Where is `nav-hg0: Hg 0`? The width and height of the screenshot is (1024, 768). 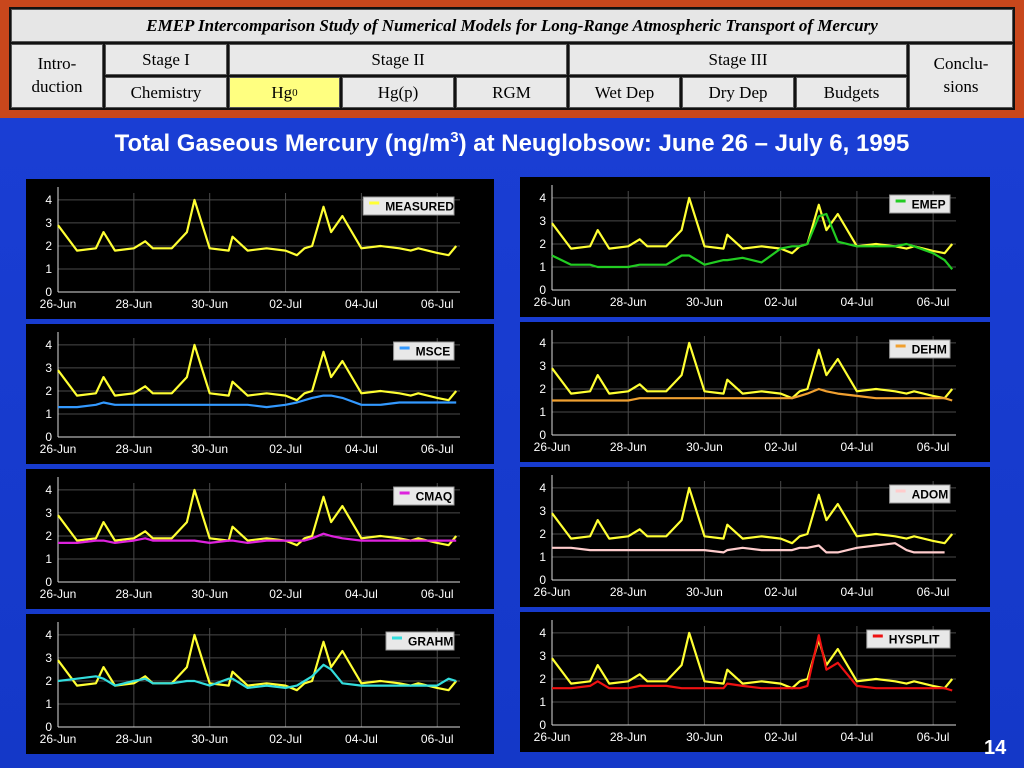 nav-hg0: Hg 0 is located at coordinates (284, 92).